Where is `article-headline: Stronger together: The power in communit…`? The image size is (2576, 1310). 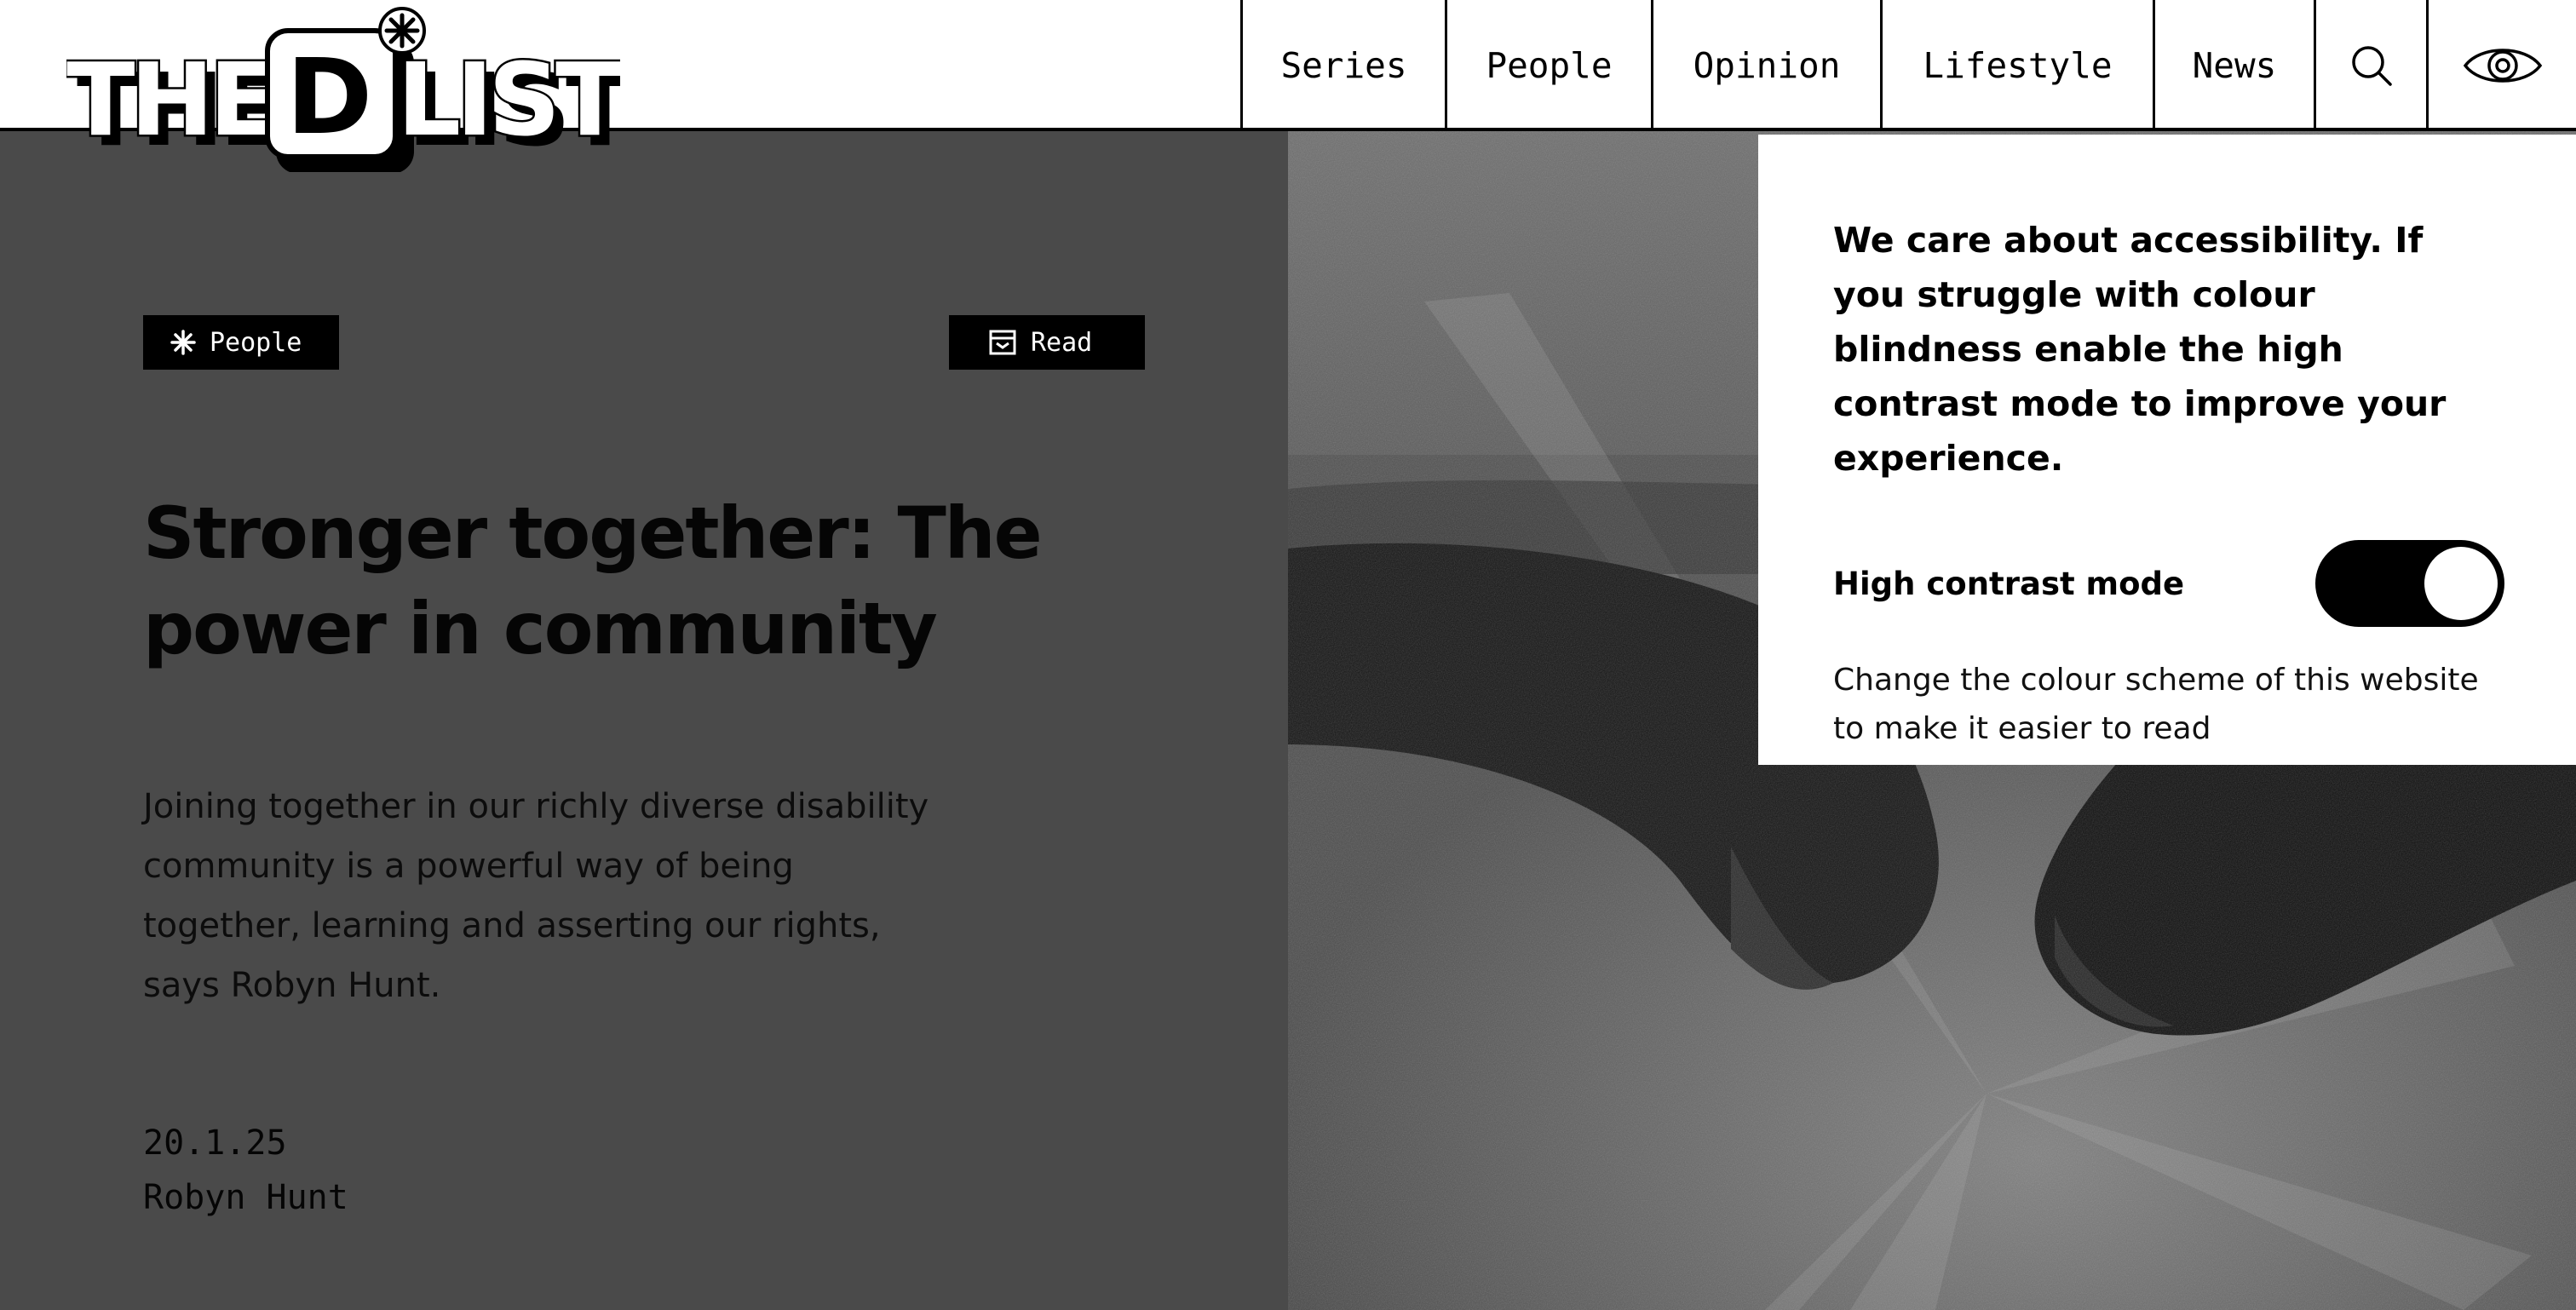
article-headline: Stronger together: The power in communit… is located at coordinates (697, 581).